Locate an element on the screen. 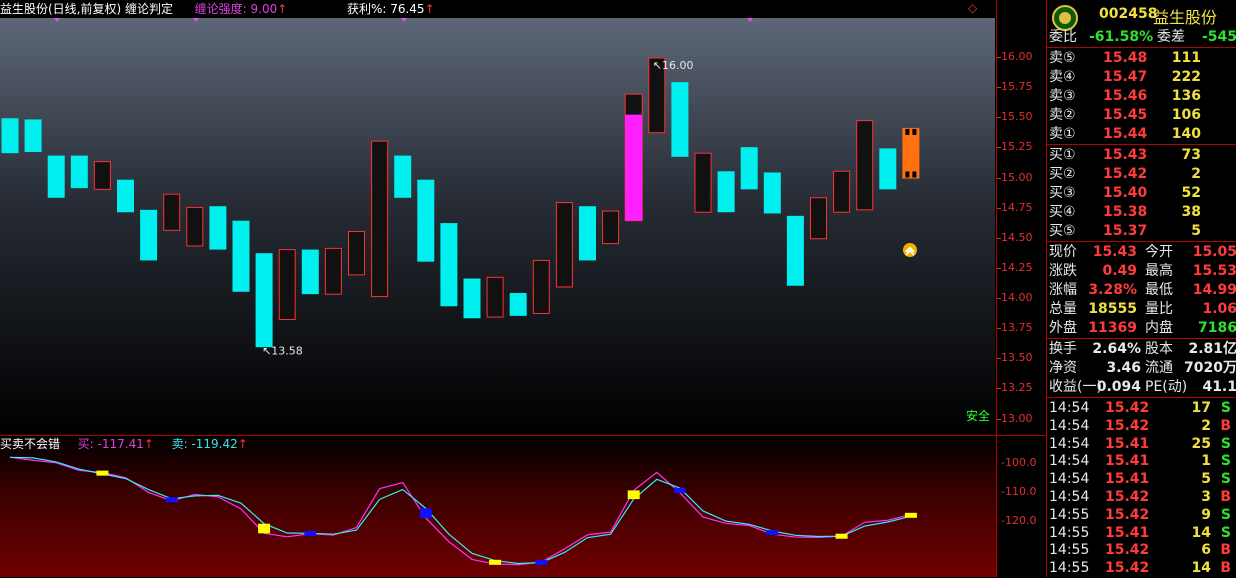 This screenshot has height=578, width=1236. bid-volume: 2 is located at coordinates (1196, 174).